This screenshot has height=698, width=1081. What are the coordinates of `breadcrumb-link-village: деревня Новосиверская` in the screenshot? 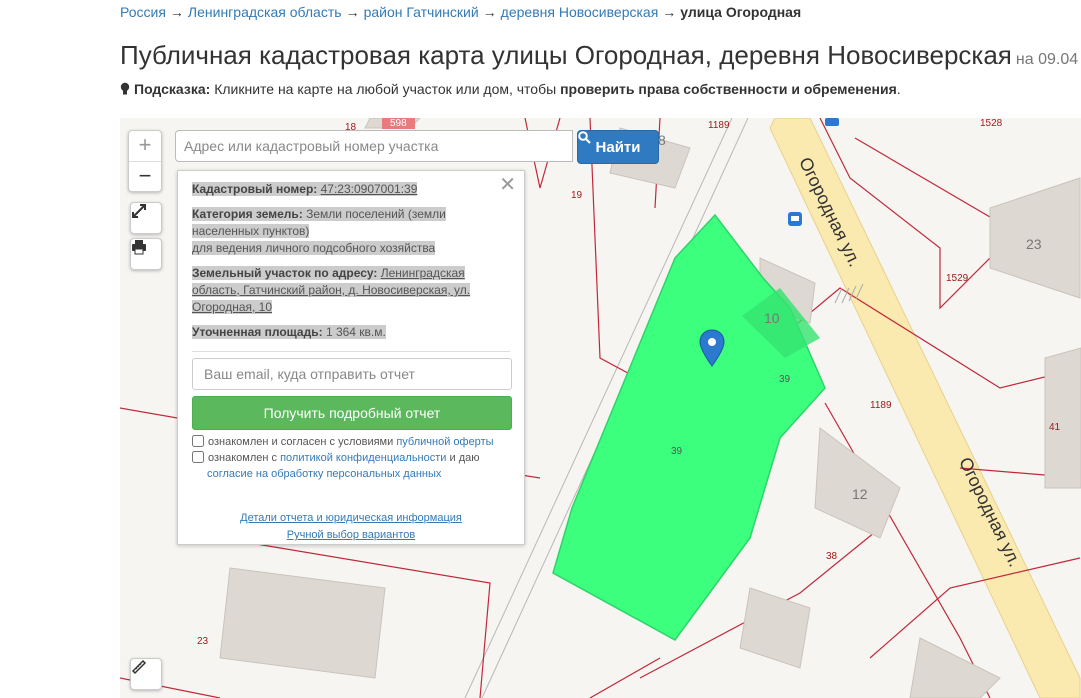 It's located at (580, 12).